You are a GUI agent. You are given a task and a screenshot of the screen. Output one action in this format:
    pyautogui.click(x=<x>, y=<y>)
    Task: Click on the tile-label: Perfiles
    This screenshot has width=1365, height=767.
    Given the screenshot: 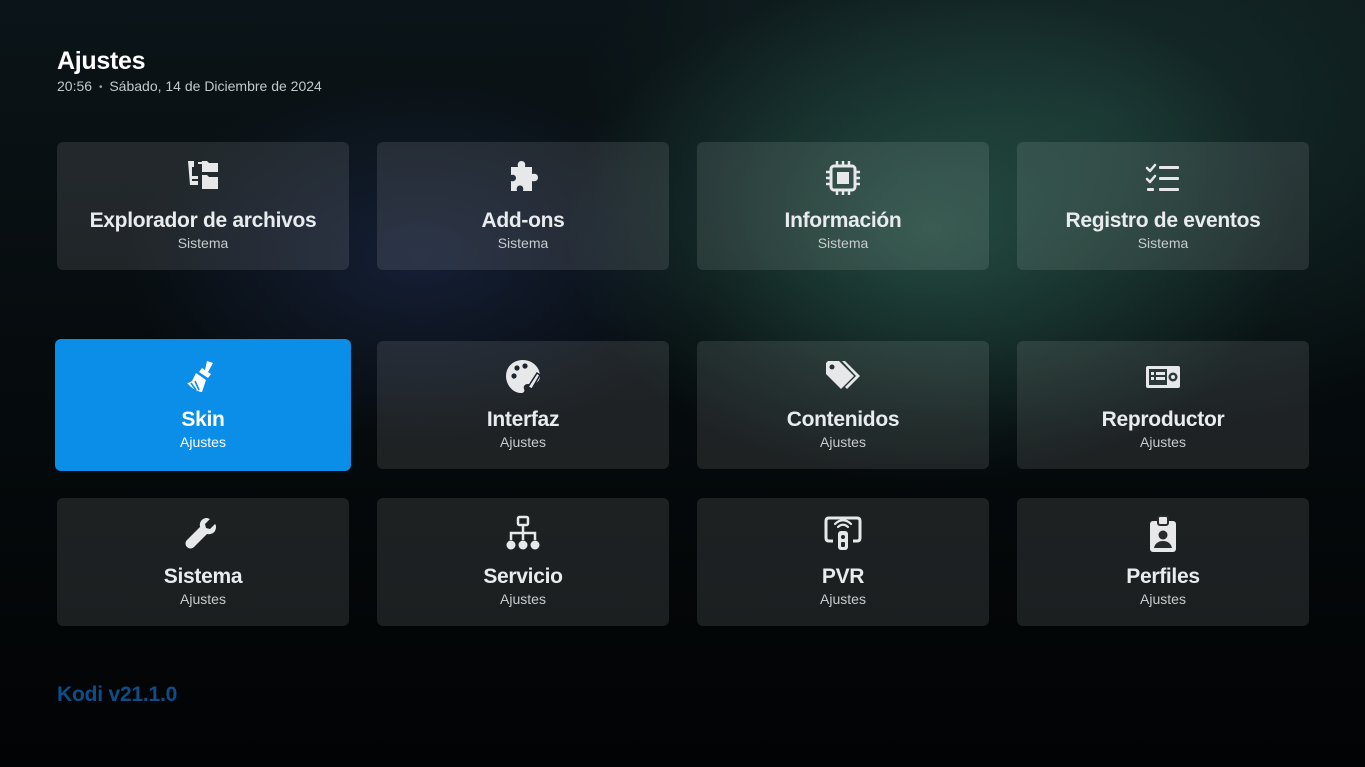 What is the action you would take?
    pyautogui.click(x=1163, y=576)
    